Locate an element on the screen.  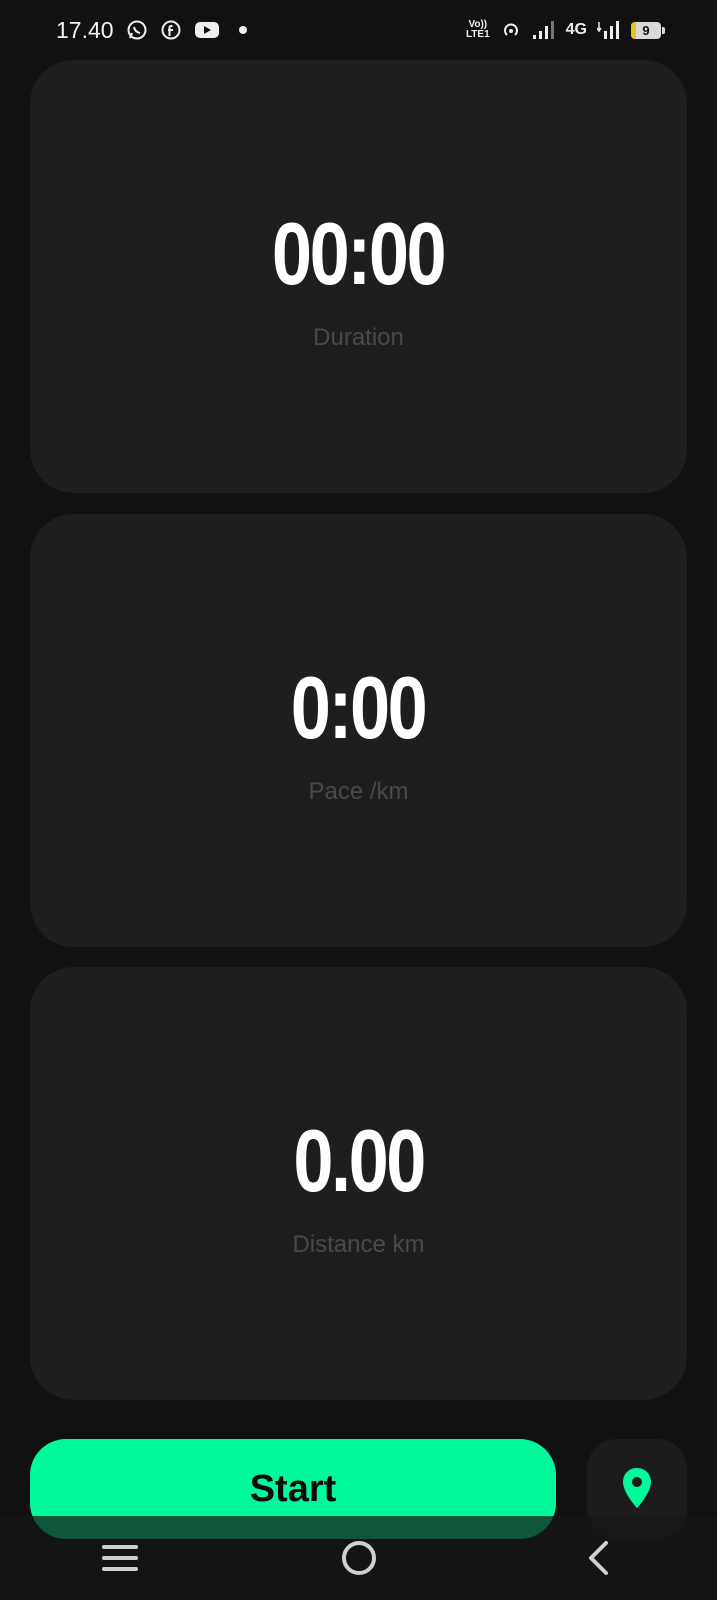
distance-label: Distance km is located at coordinates (358, 1244).